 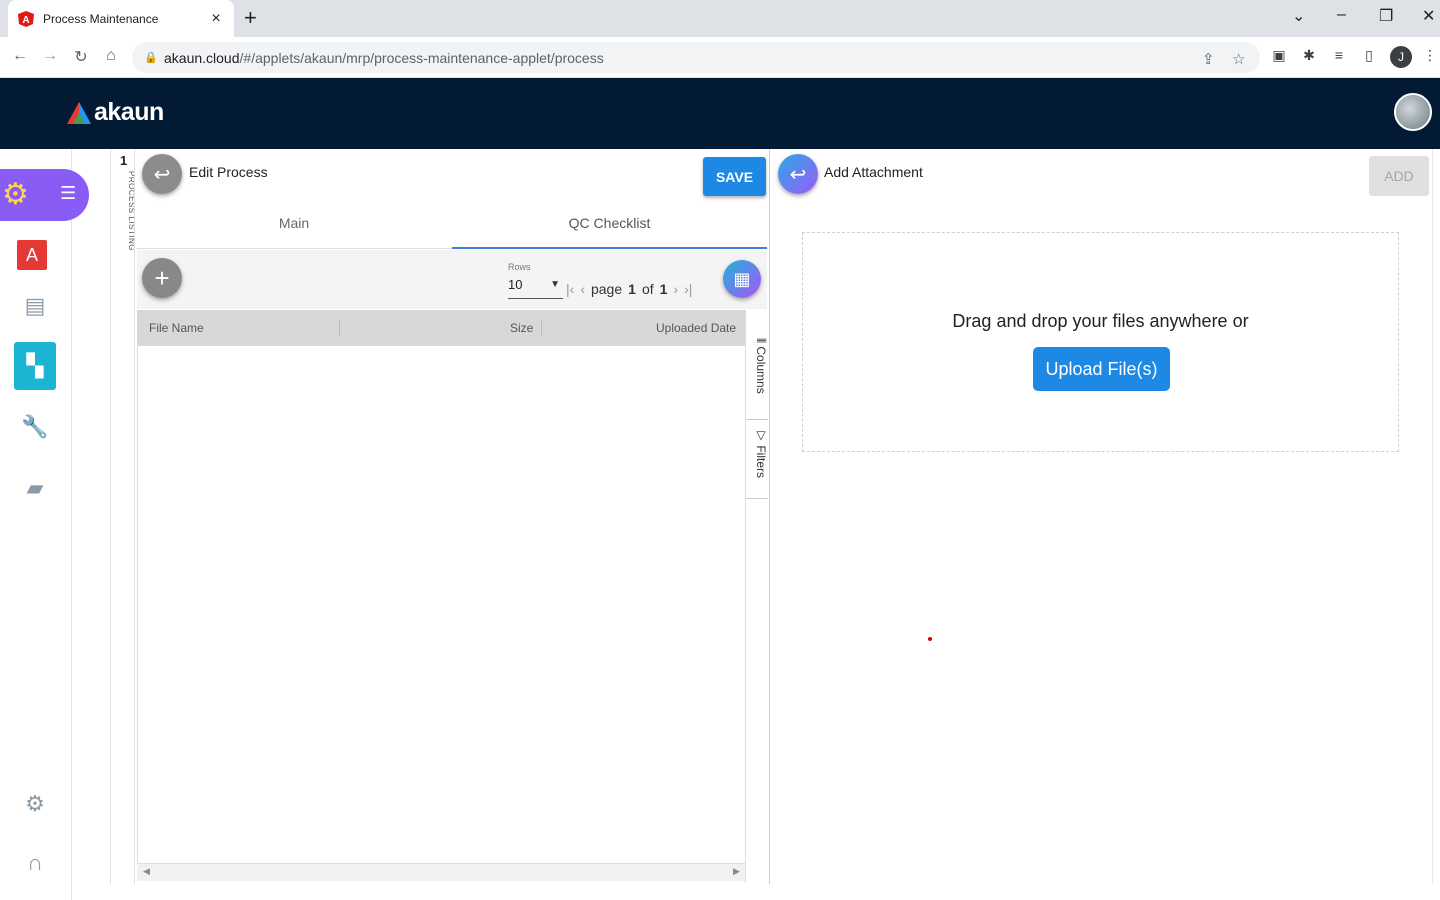 I want to click on extension-icon: ▣, so click(x=1279, y=55).